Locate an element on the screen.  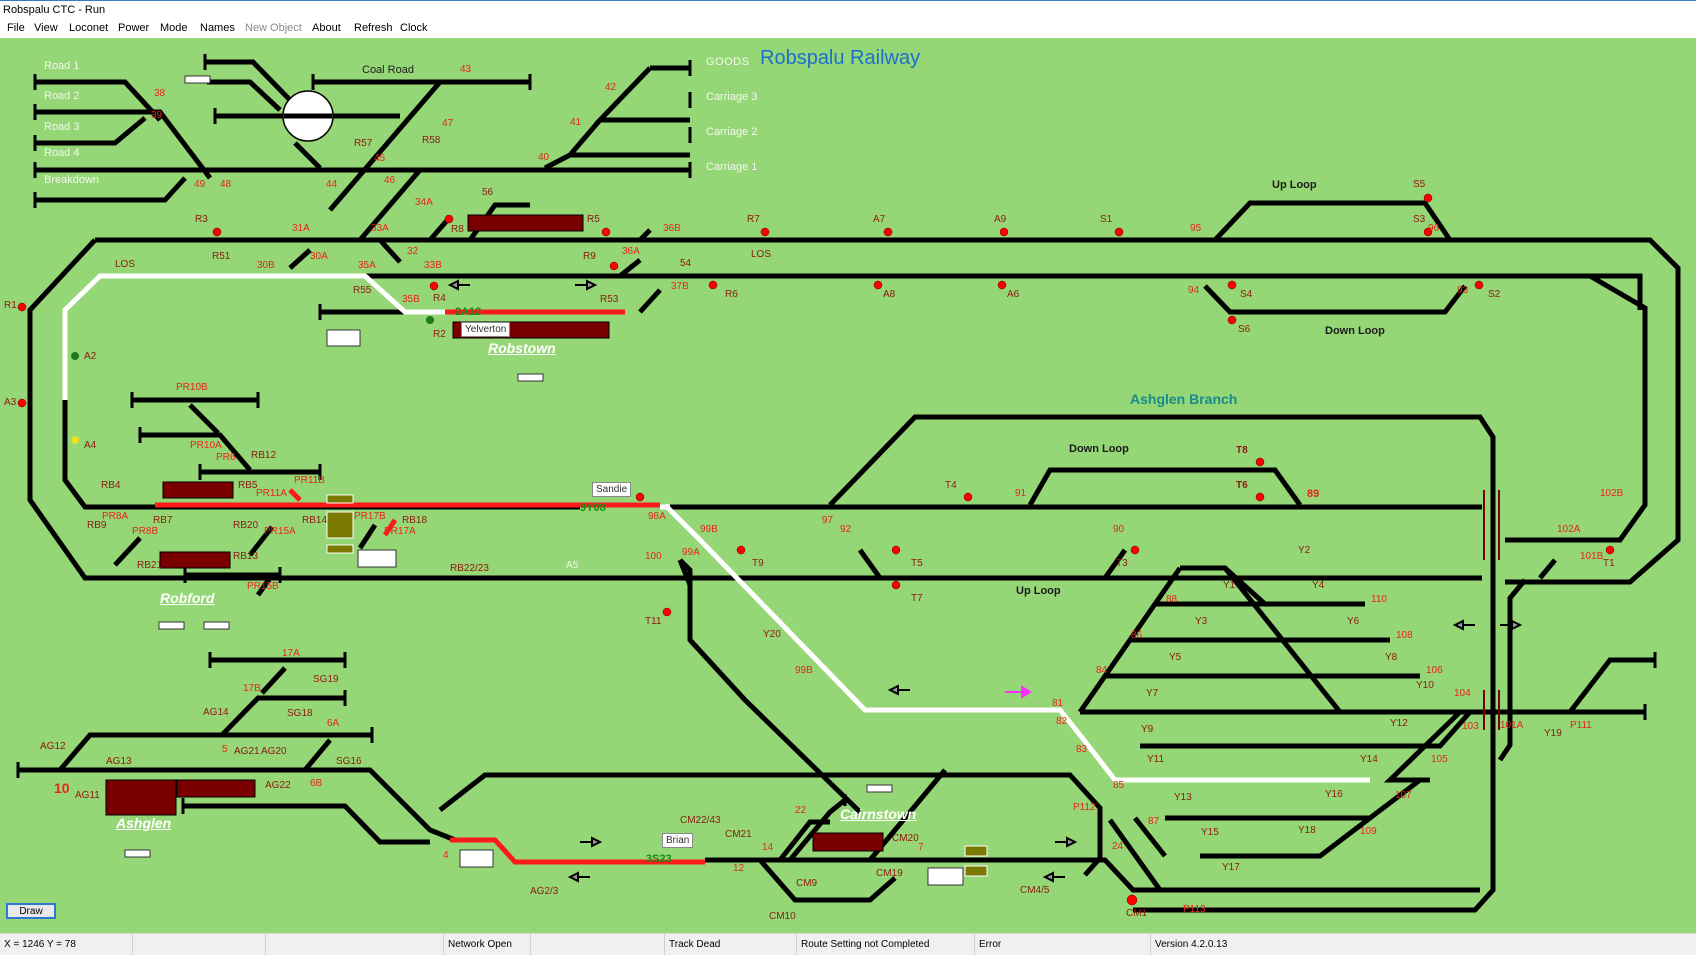
signal-label: SG16 is located at coordinates (349, 761).